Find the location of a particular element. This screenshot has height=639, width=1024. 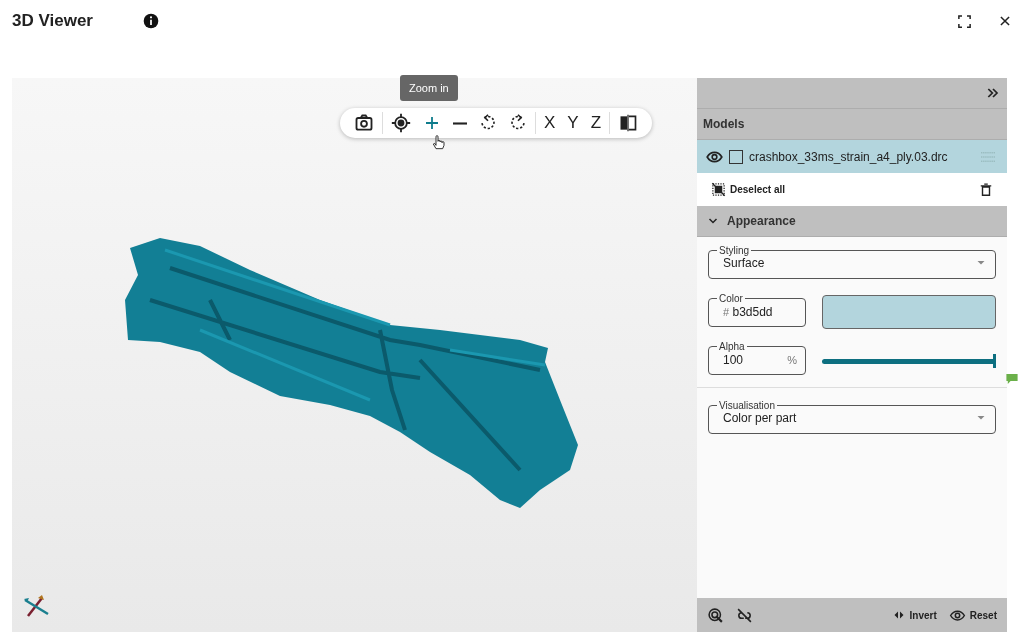

styling-select: Styling Surface is located at coordinates (852, 262).